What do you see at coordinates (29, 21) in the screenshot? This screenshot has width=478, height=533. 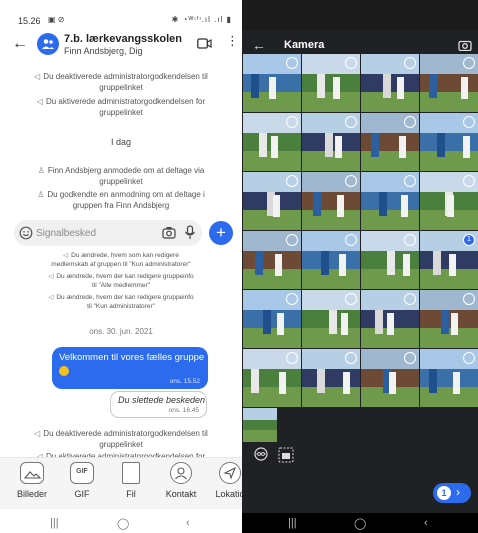 I see `status-time: 15.26` at bounding box center [29, 21].